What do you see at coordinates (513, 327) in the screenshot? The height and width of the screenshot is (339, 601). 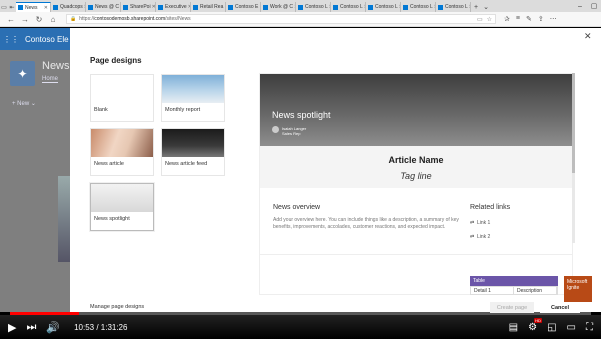 I see `subtitles-icon: ▤` at bounding box center [513, 327].